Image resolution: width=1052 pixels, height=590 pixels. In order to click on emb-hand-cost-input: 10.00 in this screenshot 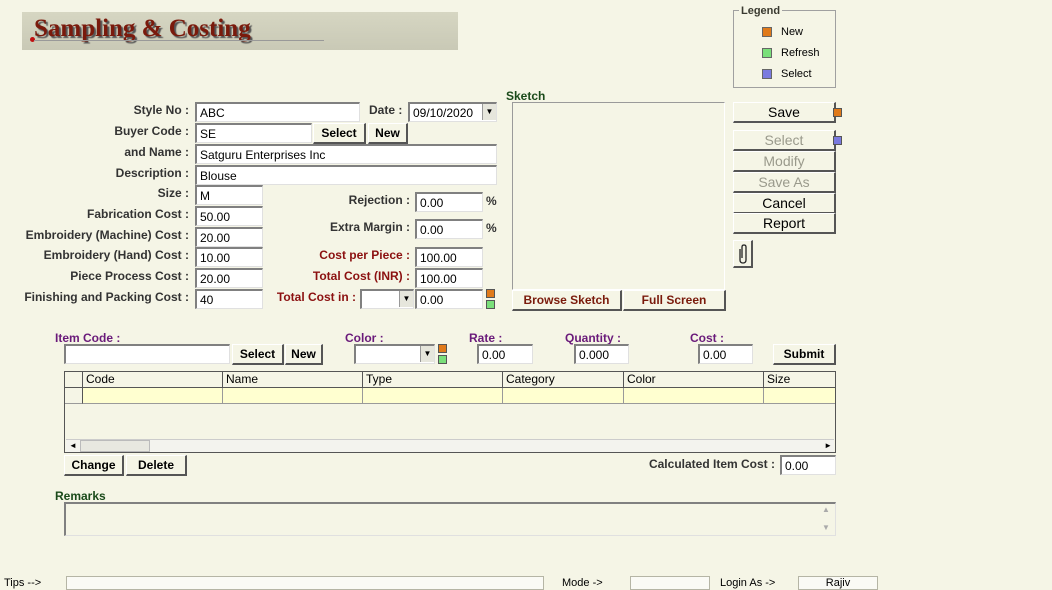, I will do `click(229, 257)`.